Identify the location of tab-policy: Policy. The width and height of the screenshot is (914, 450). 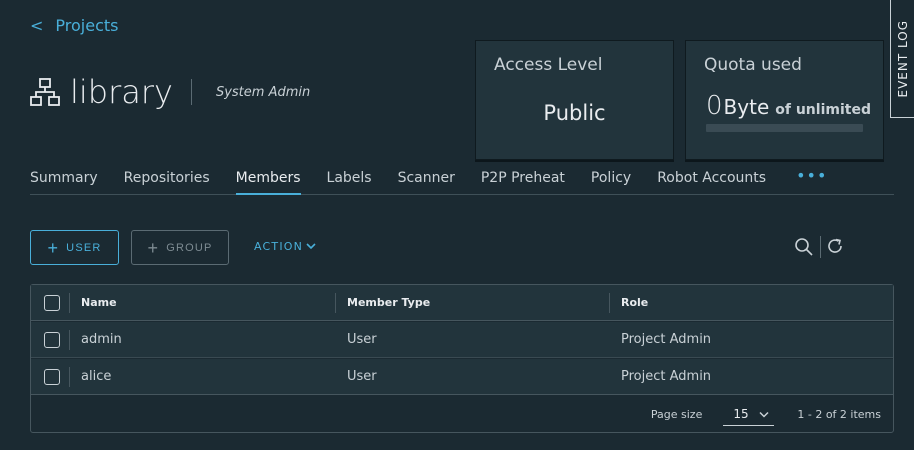
(611, 181).